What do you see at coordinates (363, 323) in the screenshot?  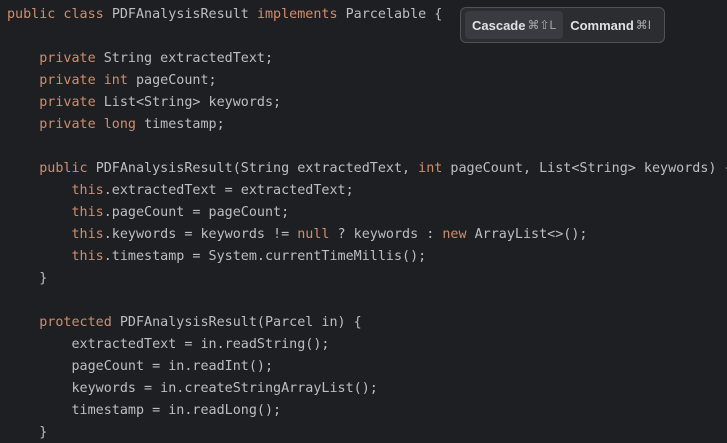 I see `code-line: protected PDFAnalysisResult(Parcel in) {` at bounding box center [363, 323].